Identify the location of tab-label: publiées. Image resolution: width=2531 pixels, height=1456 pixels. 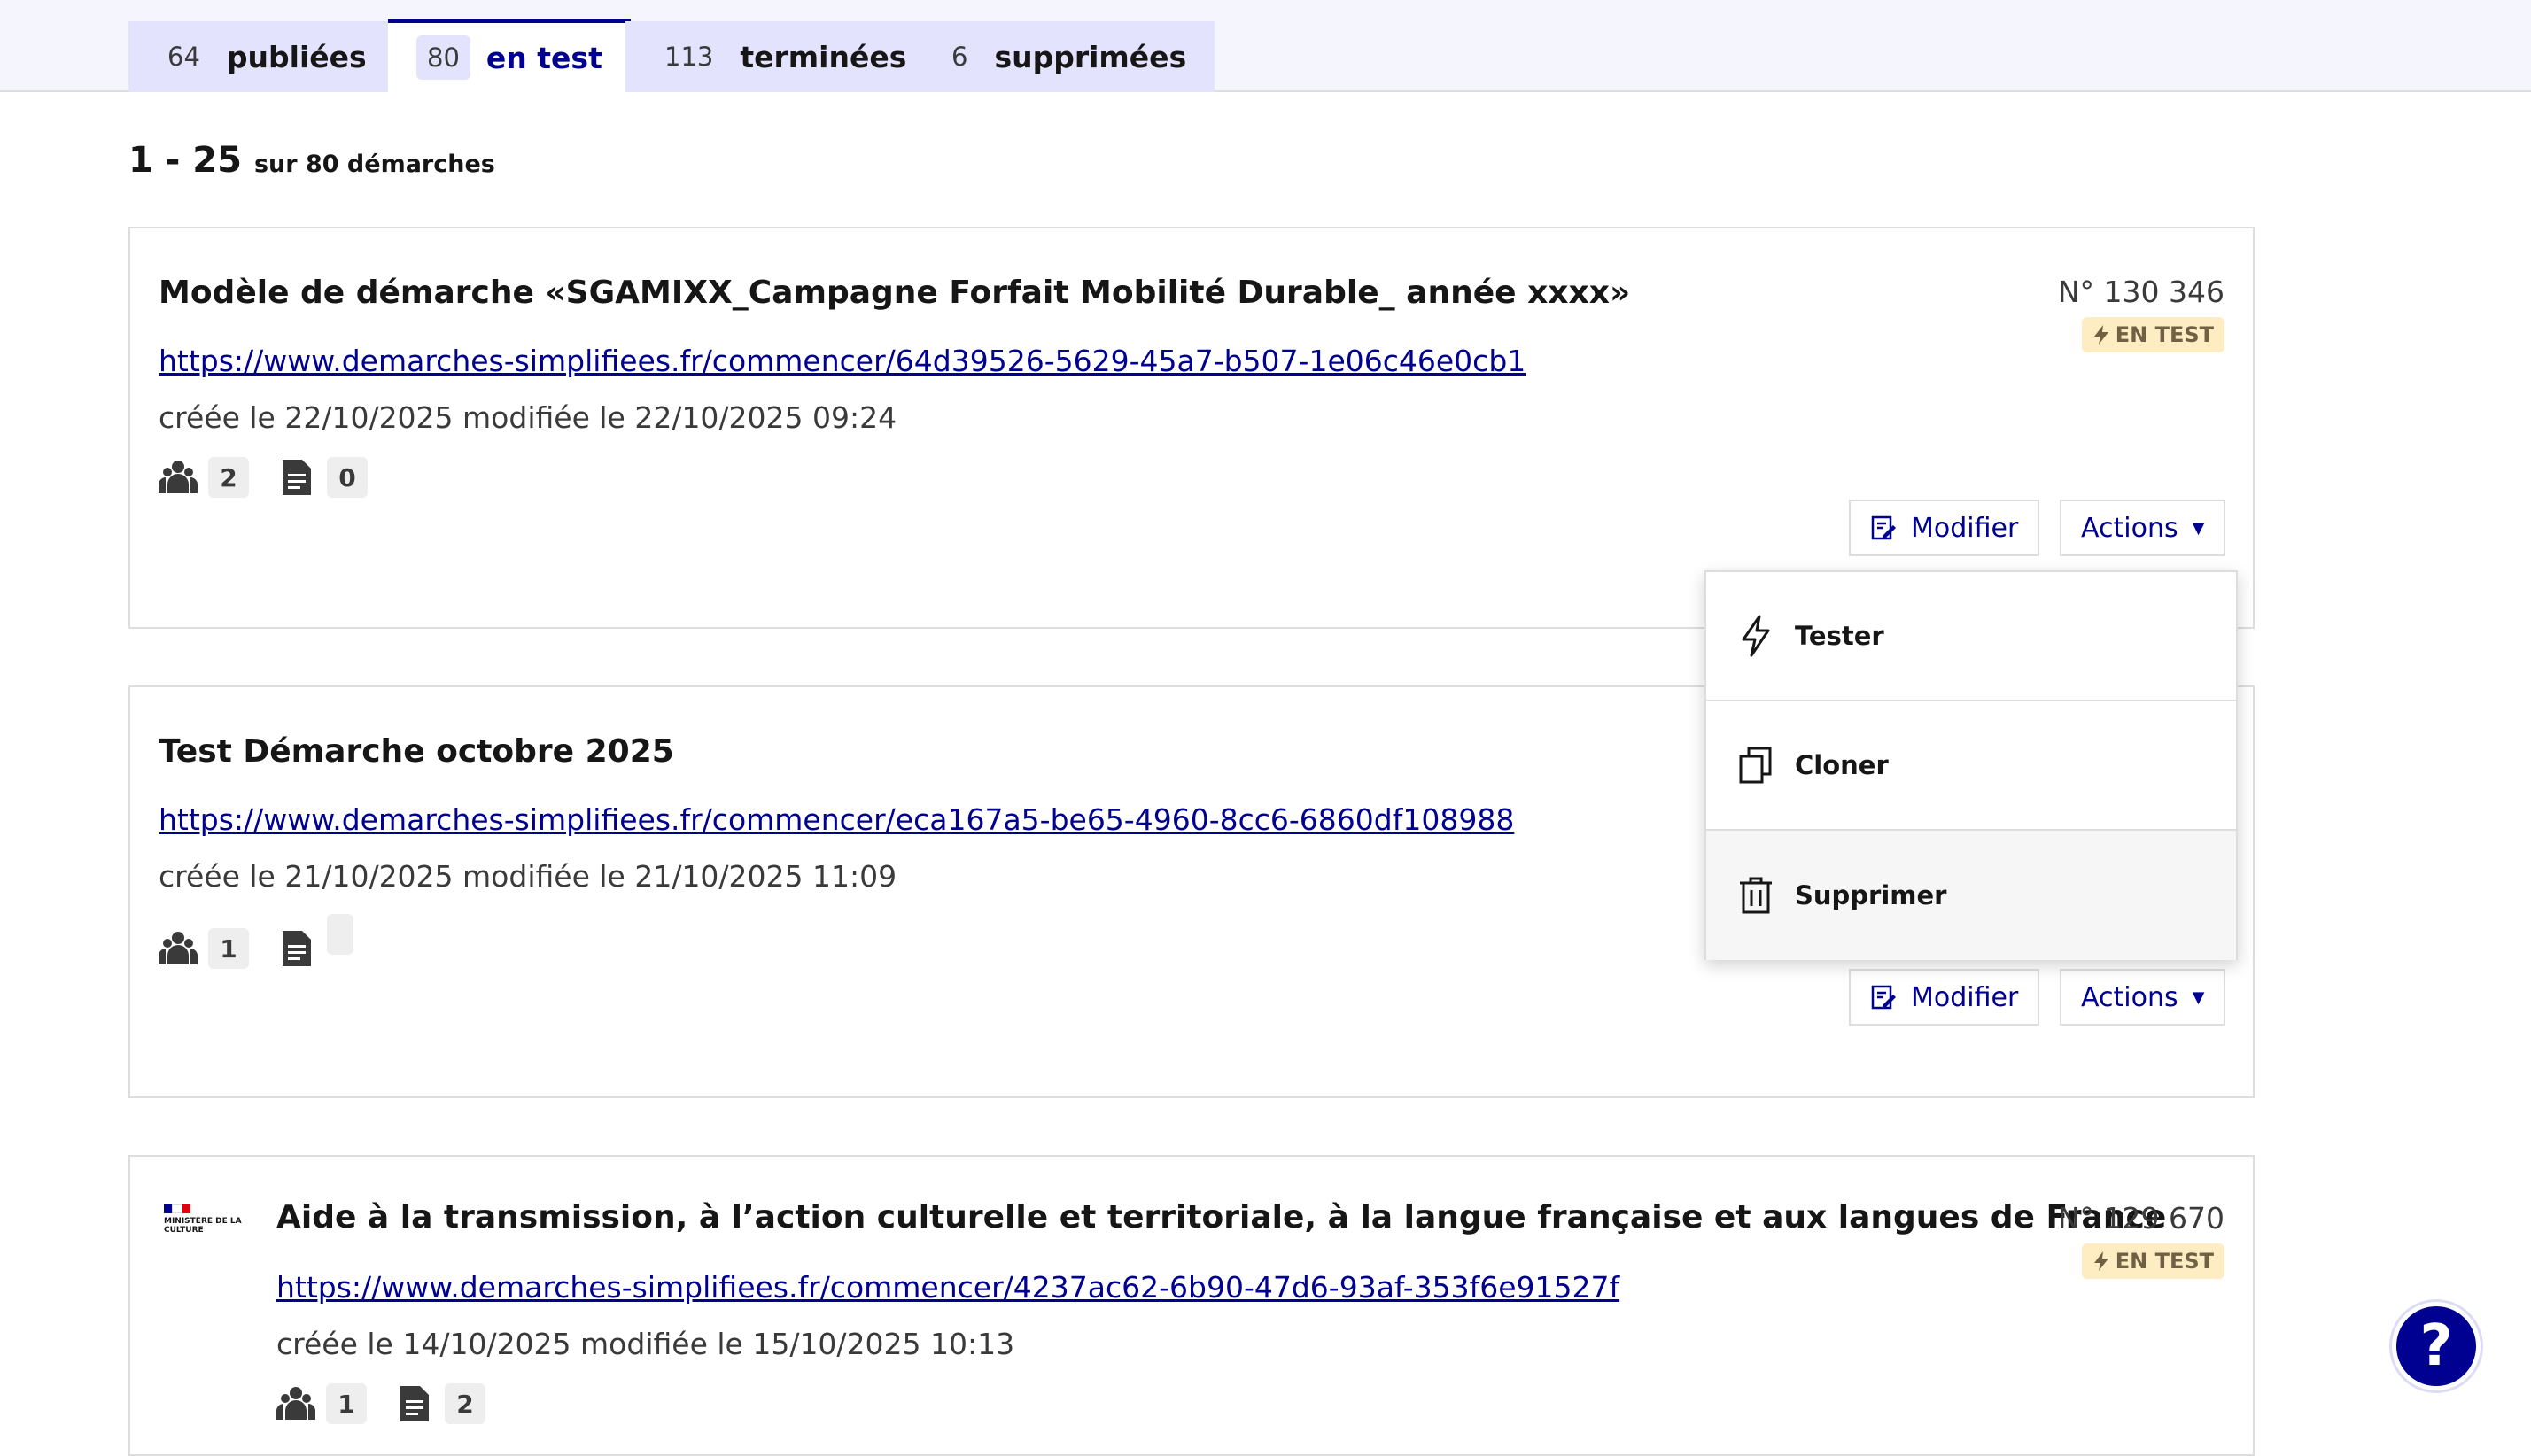
(296, 56).